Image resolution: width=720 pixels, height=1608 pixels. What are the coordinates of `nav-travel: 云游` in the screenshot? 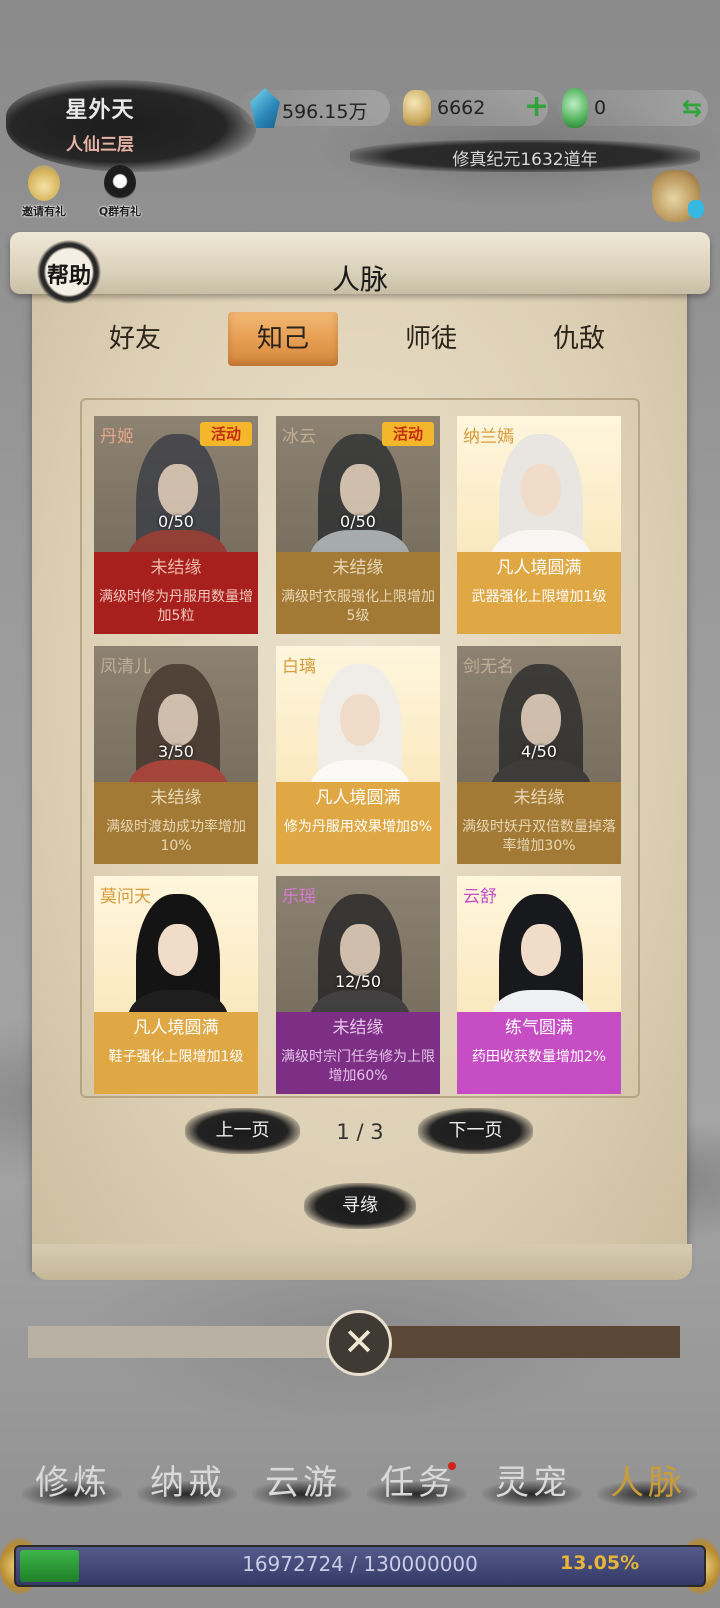 It's located at (303, 1481).